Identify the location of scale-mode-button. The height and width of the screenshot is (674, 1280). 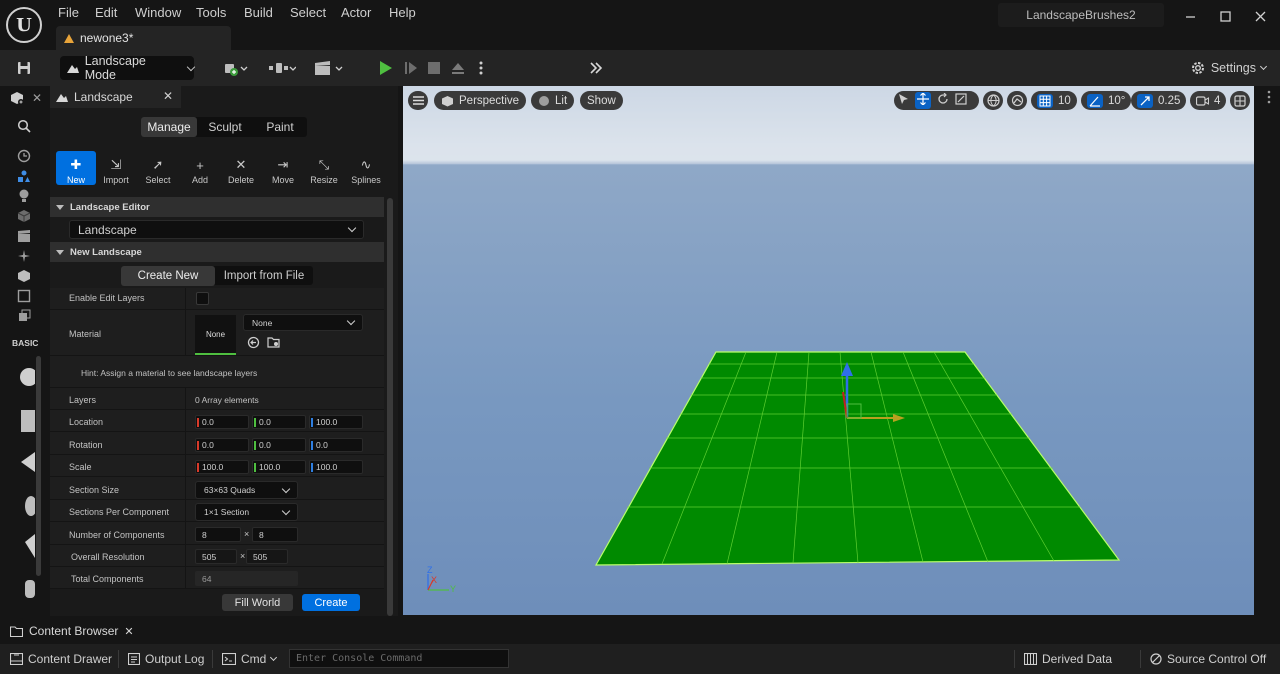
(961, 100).